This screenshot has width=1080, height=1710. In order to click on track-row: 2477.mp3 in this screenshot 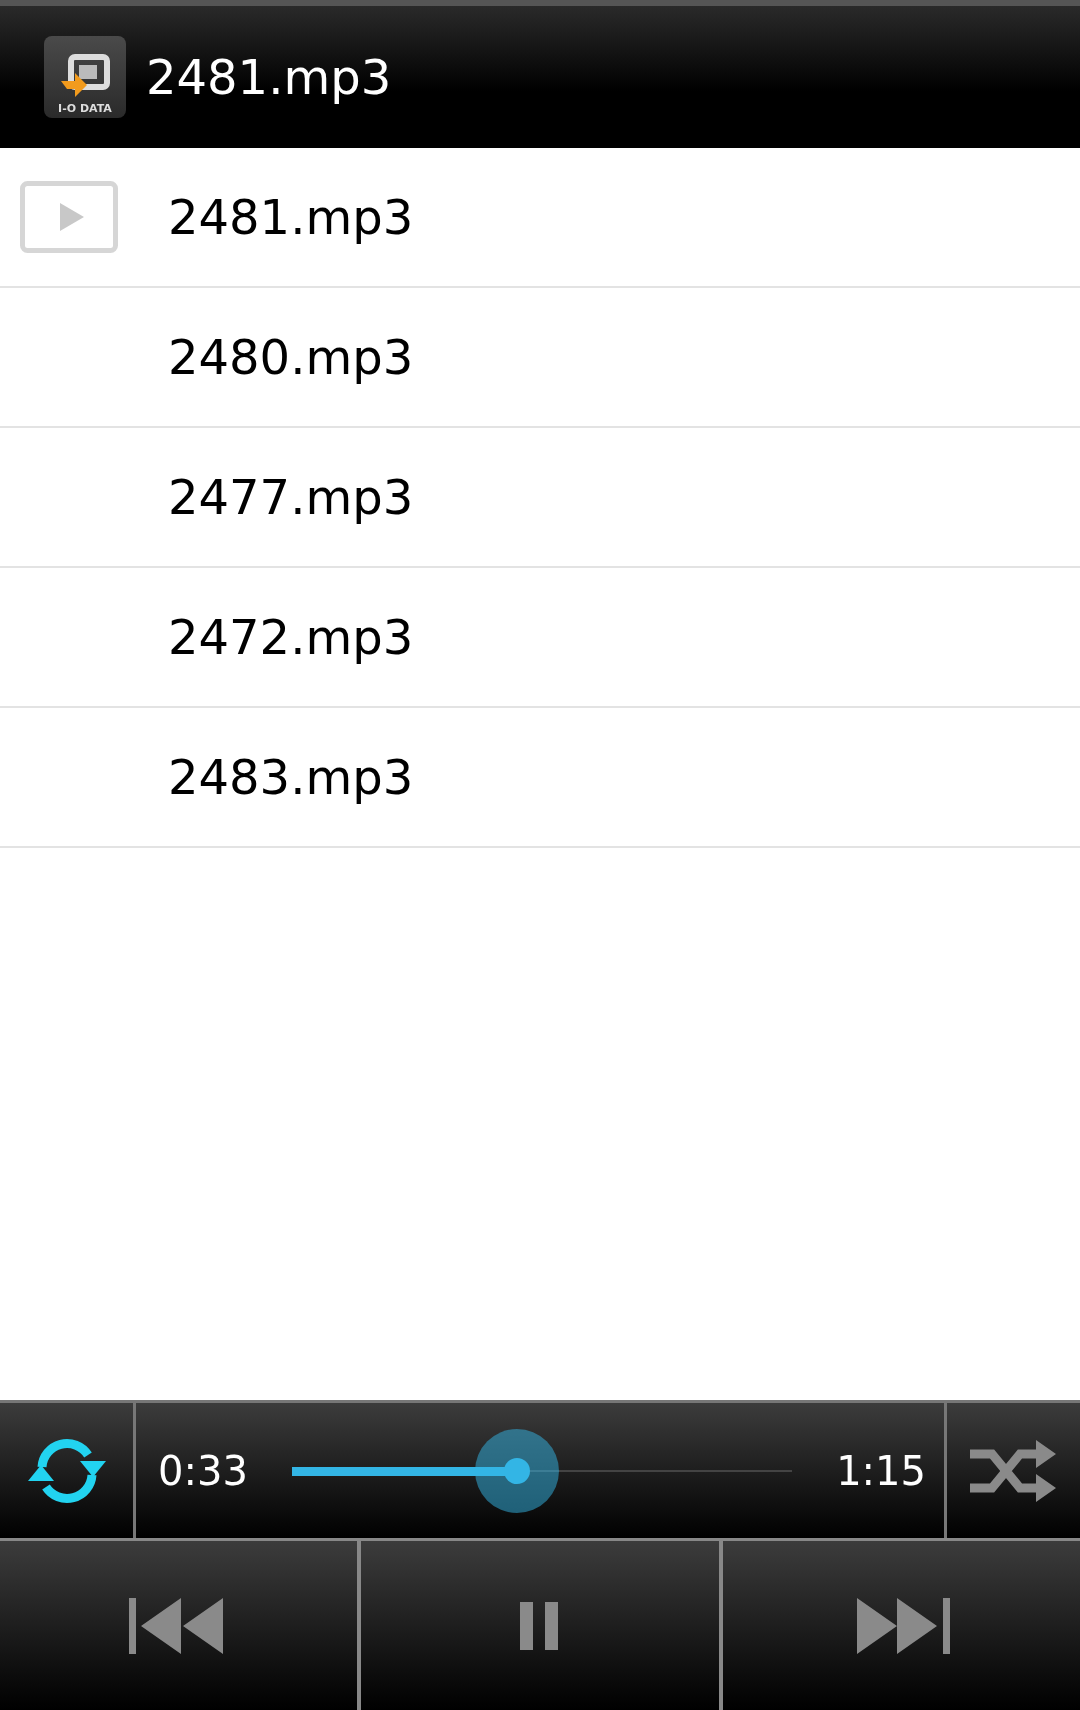, I will do `click(540, 498)`.